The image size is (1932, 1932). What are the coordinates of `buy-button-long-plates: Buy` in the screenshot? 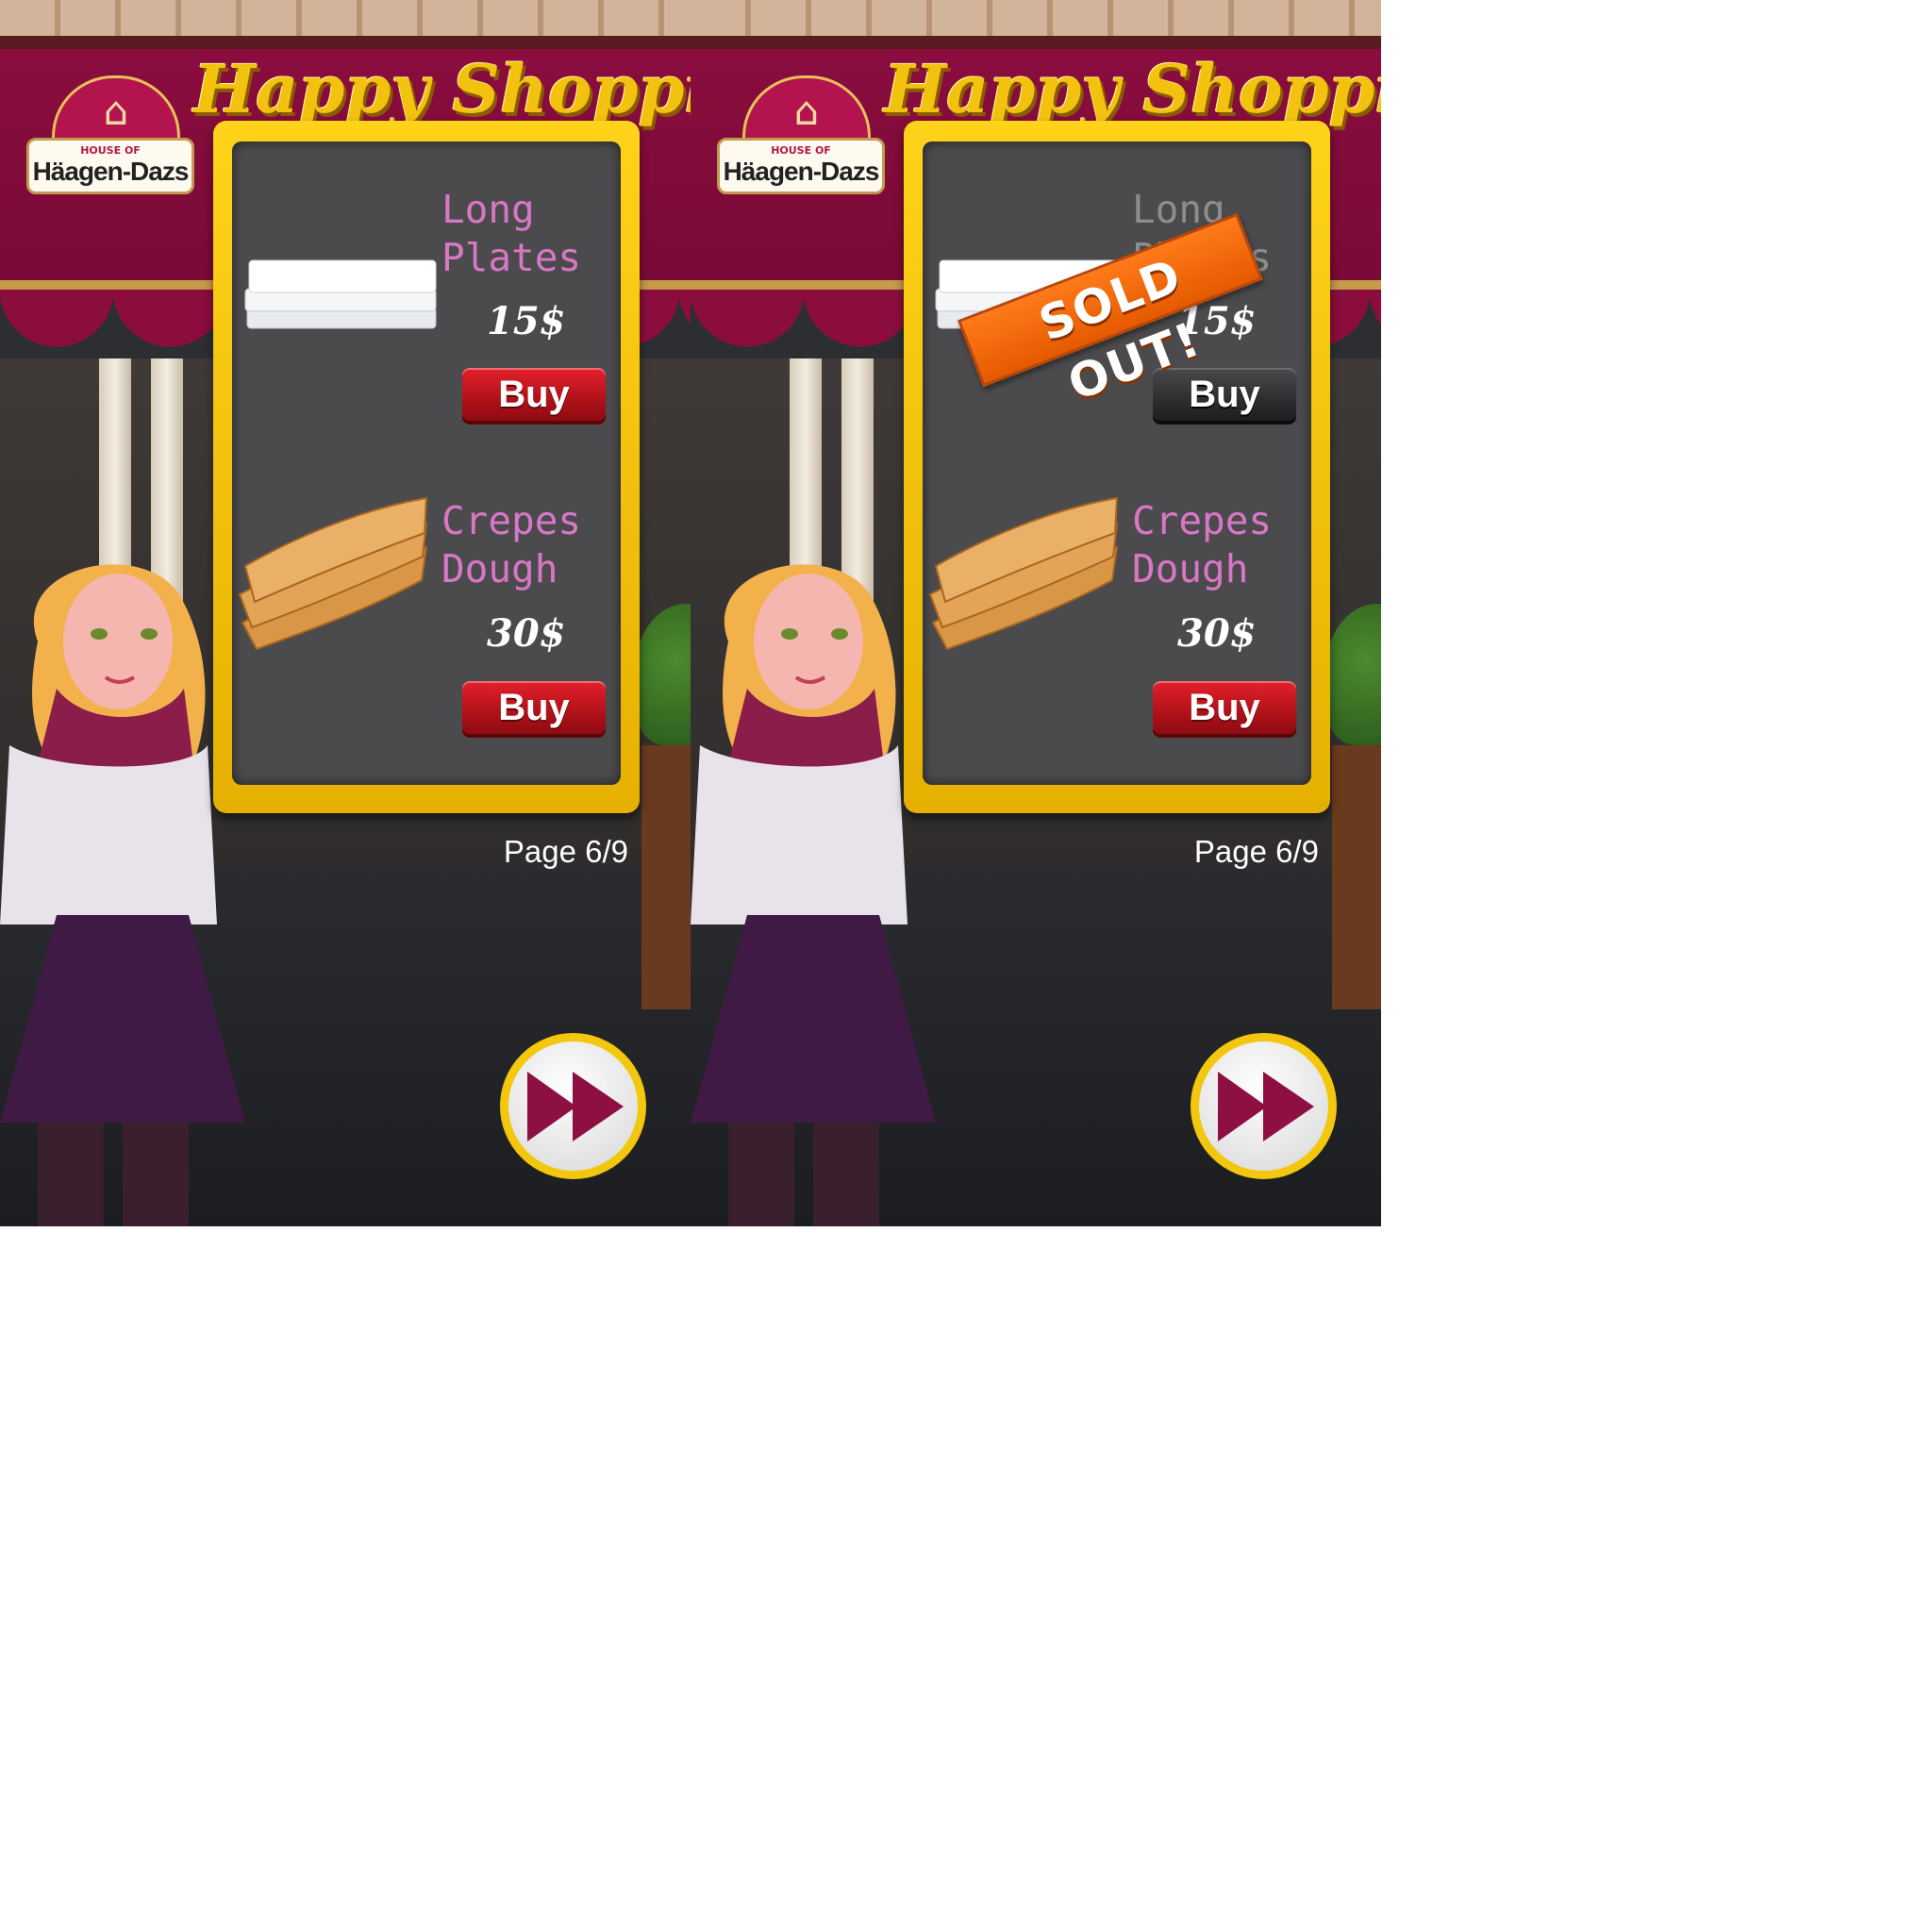 It's located at (534, 394).